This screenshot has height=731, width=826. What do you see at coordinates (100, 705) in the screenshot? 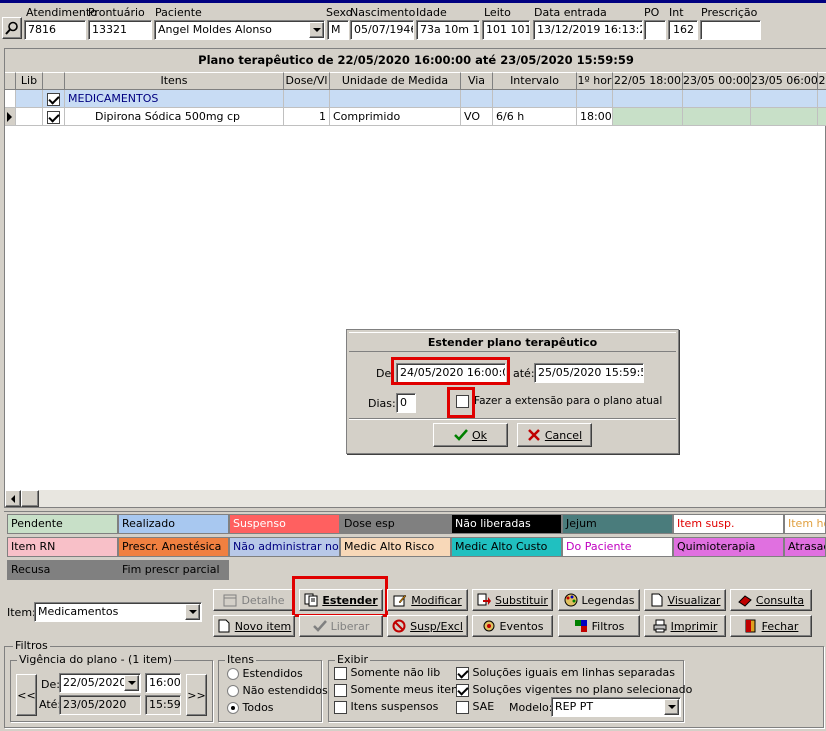
I see `vigencia-ate-date: 23/05/2020` at bounding box center [100, 705].